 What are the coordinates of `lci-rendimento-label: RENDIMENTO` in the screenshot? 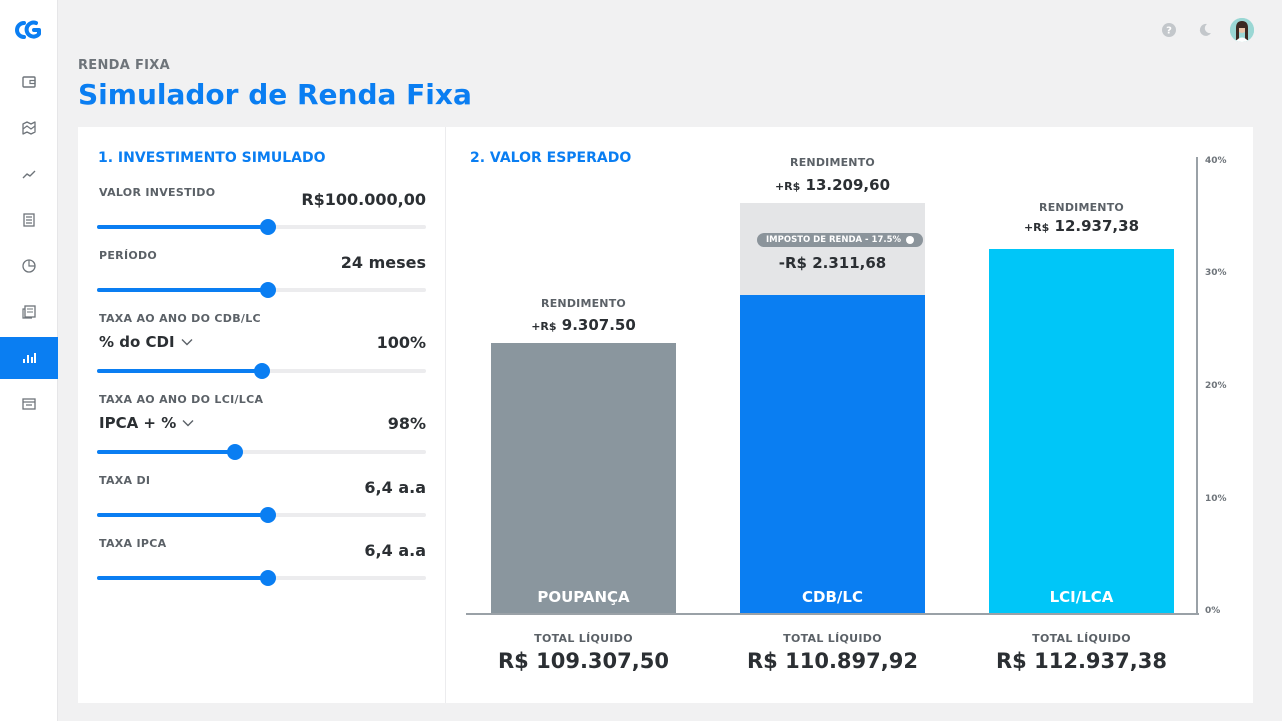 It's located at (1081, 207).